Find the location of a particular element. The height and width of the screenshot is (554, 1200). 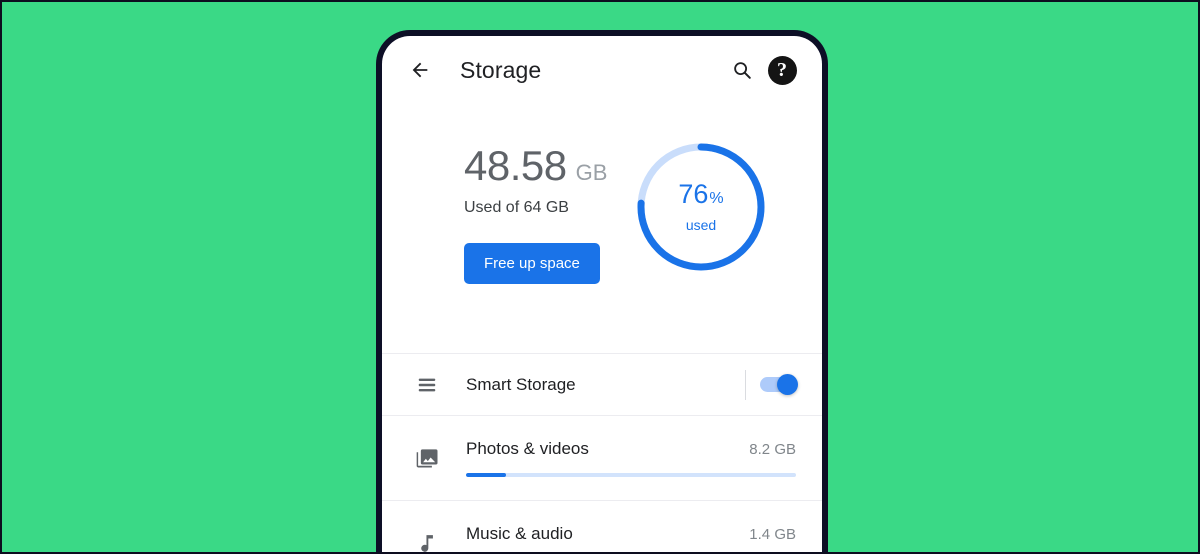

summary-text-block: 48.58 GB Used of 64 GB Free up space is located at coordinates (523, 210).